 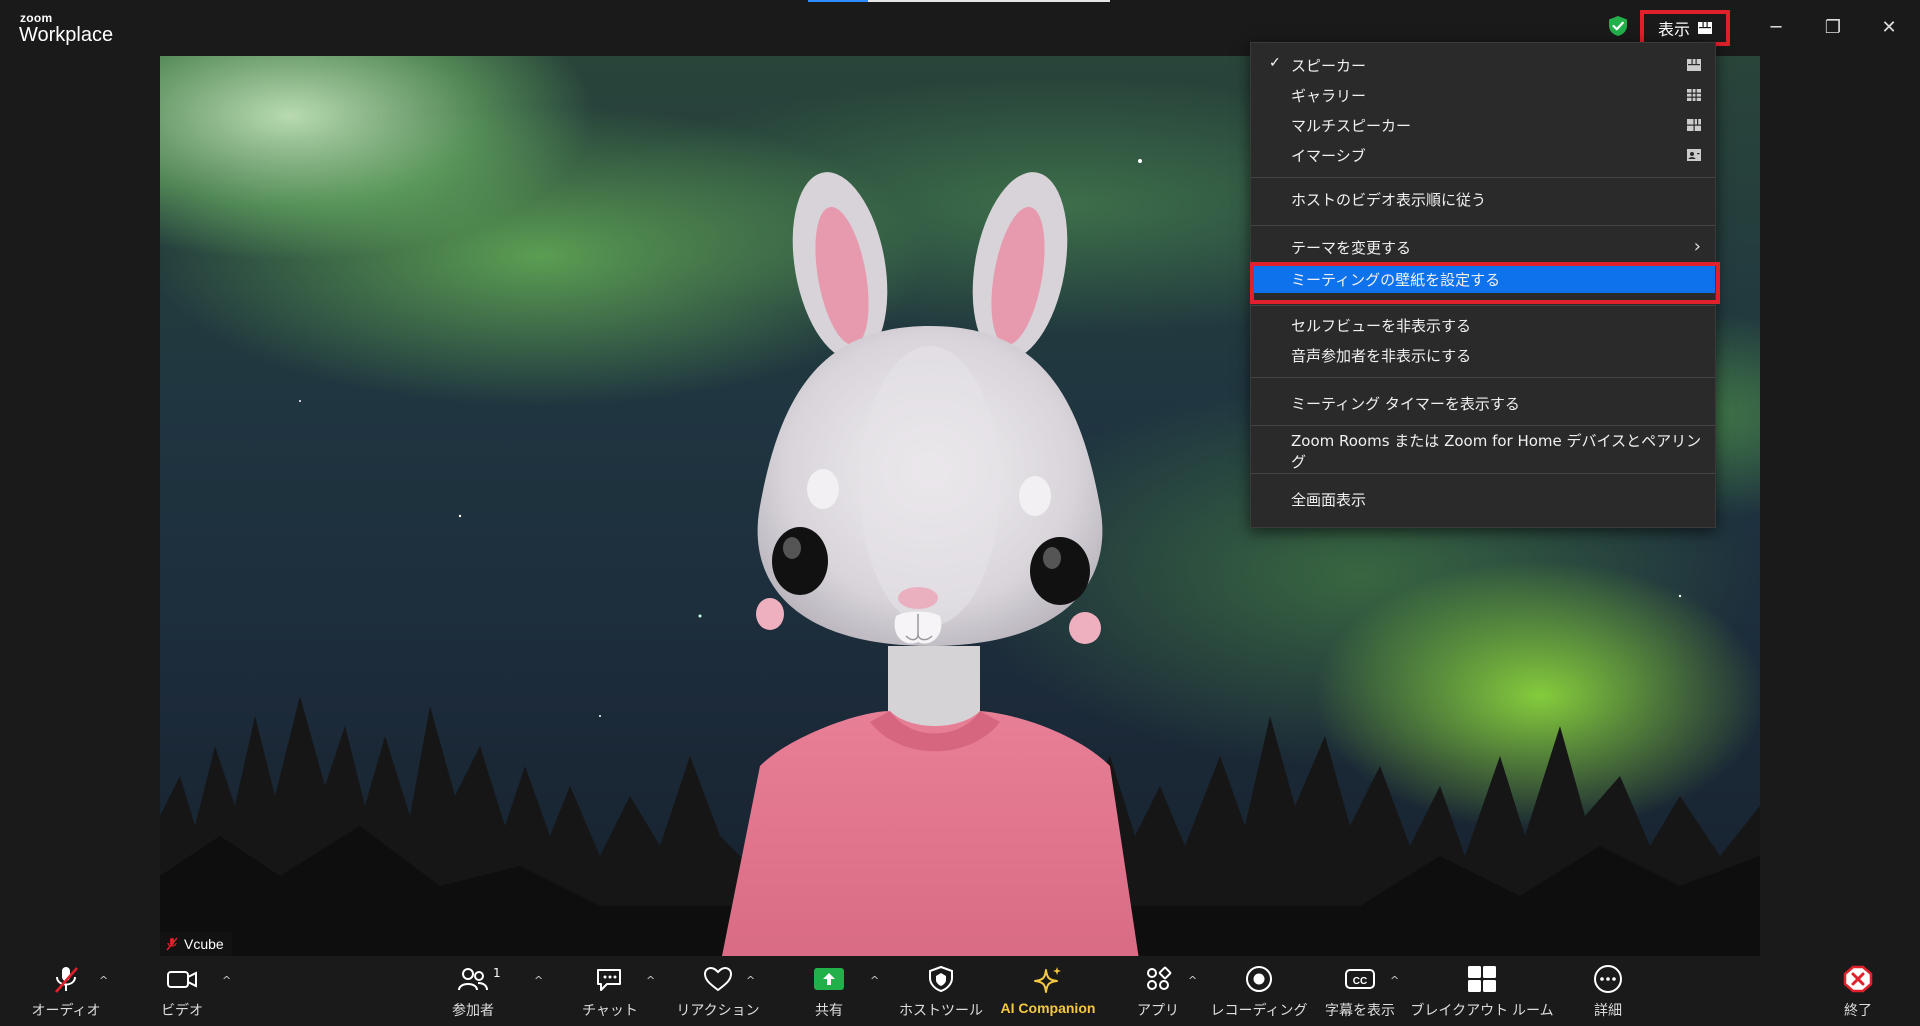 I want to click on apps-label: アプリ, so click(x=1158, y=1010).